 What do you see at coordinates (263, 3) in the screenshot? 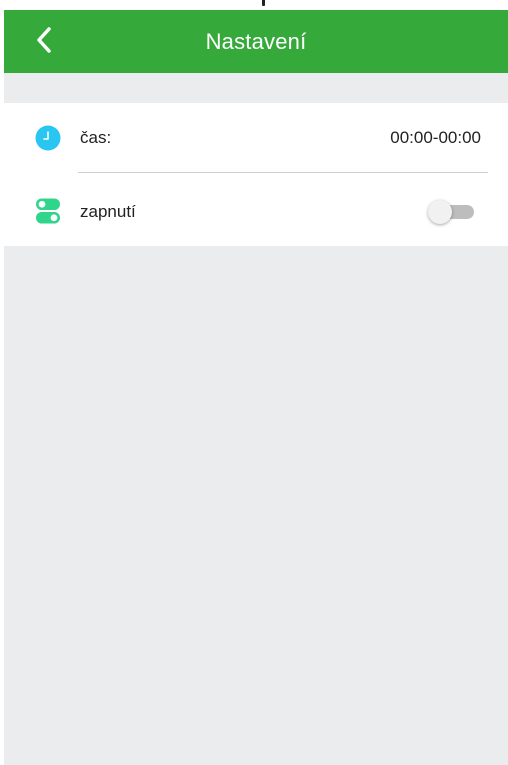
I see `status-indicator` at bounding box center [263, 3].